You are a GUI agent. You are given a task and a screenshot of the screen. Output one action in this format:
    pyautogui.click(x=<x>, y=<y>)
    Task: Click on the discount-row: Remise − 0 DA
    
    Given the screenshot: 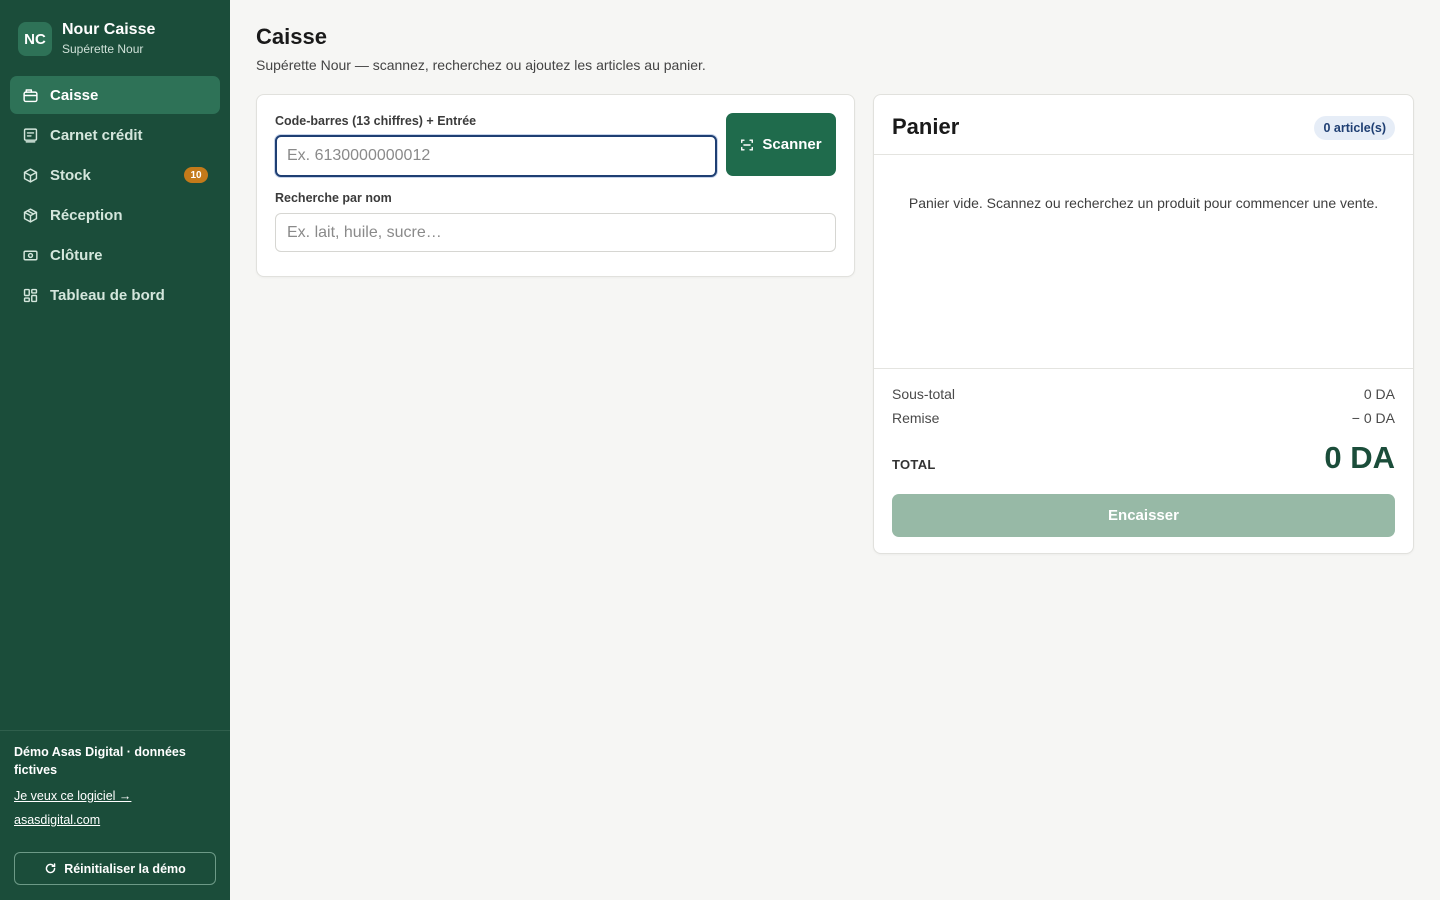 What is the action you would take?
    pyautogui.click(x=1143, y=418)
    